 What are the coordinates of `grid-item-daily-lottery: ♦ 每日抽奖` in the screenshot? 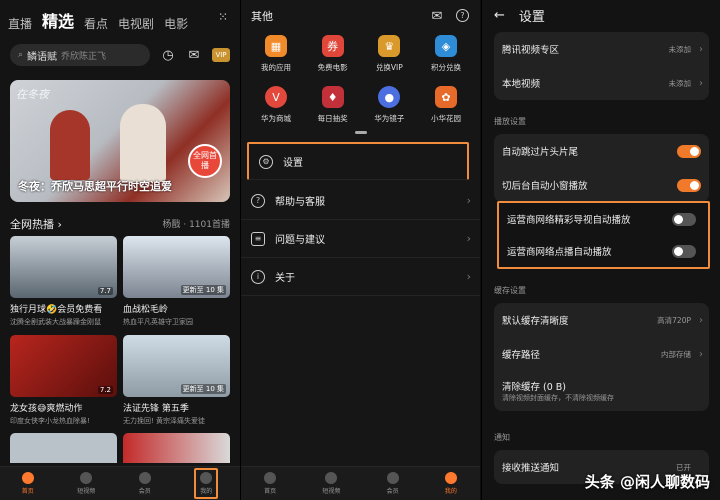 It's located at (333, 105).